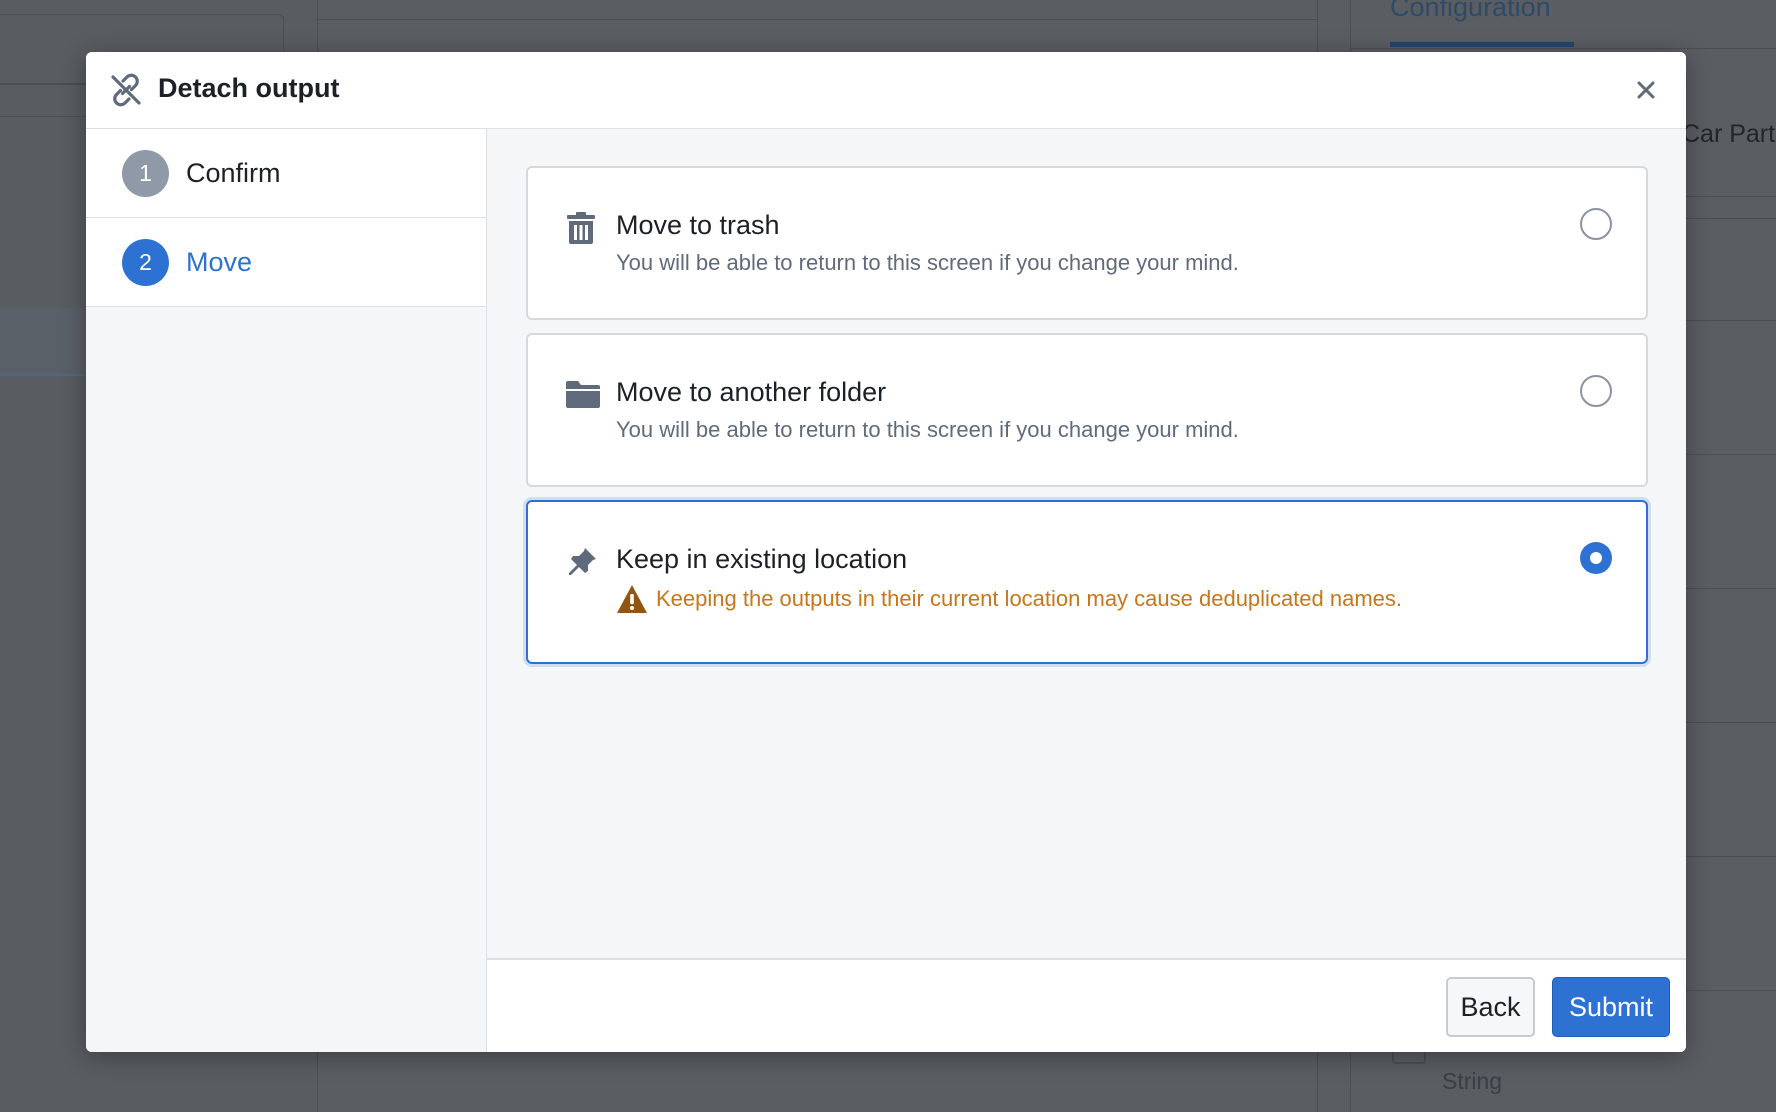 This screenshot has height=1112, width=1776. What do you see at coordinates (1596, 558) in the screenshot?
I see `radio-keep-in-existing-location` at bounding box center [1596, 558].